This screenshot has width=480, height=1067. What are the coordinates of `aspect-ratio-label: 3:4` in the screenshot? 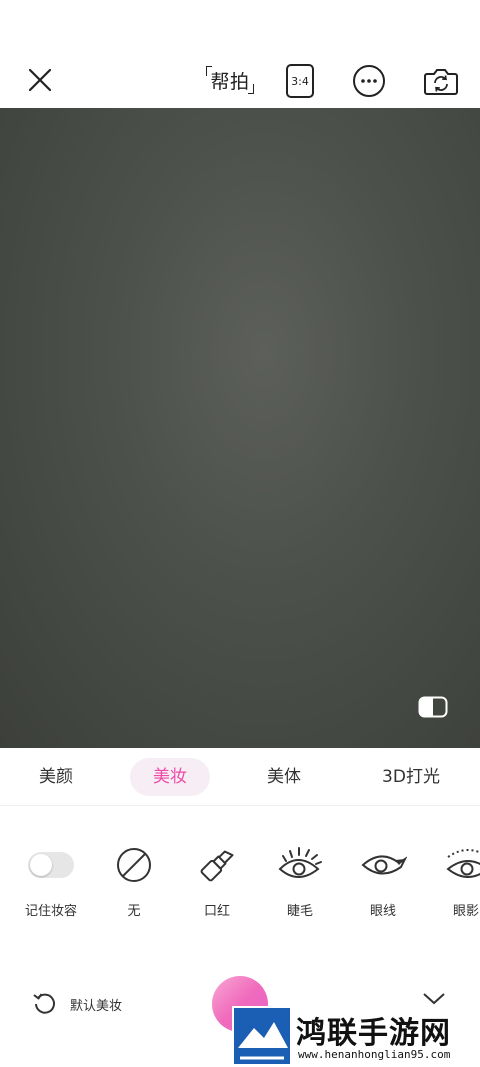 It's located at (300, 81).